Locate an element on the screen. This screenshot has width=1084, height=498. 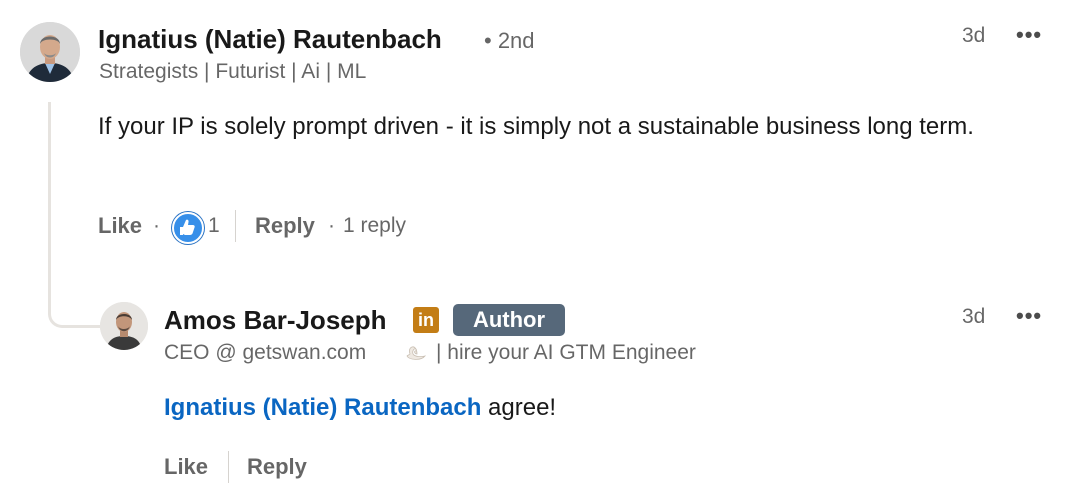
reply-author-headline-end: | hire your AI GTM Engineer is located at coordinates (566, 352).